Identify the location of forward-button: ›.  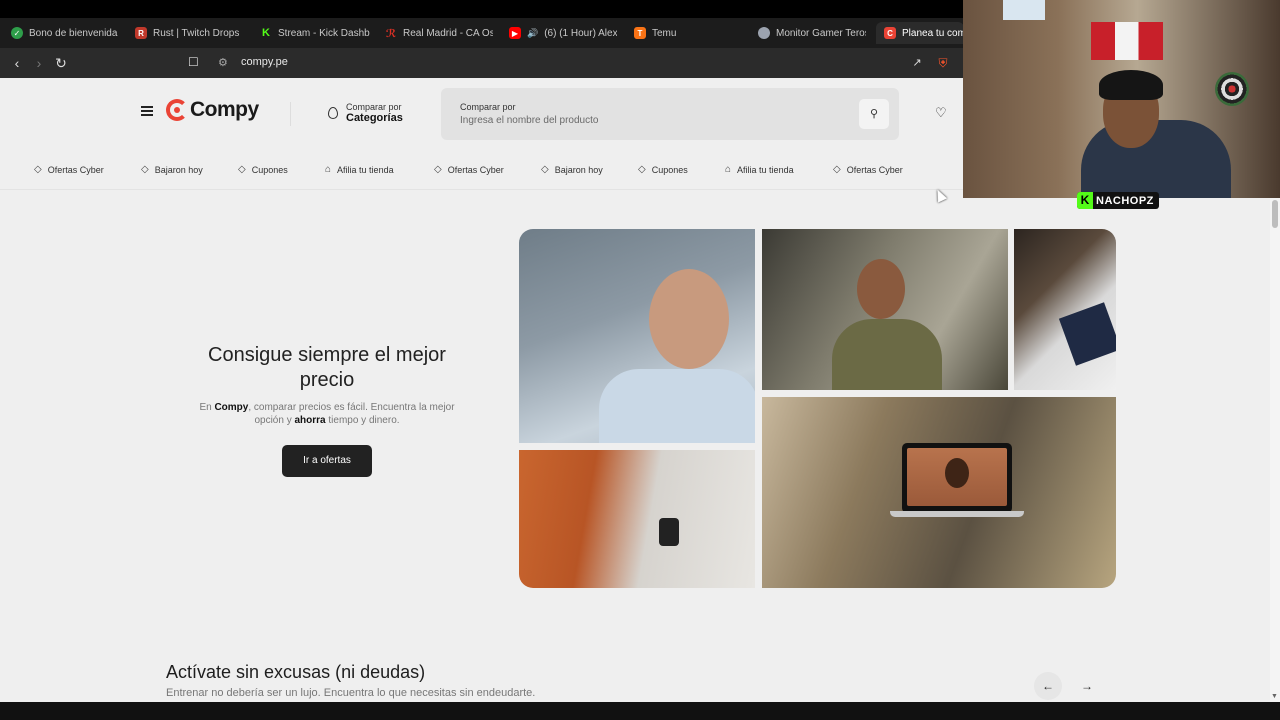
(39, 63).